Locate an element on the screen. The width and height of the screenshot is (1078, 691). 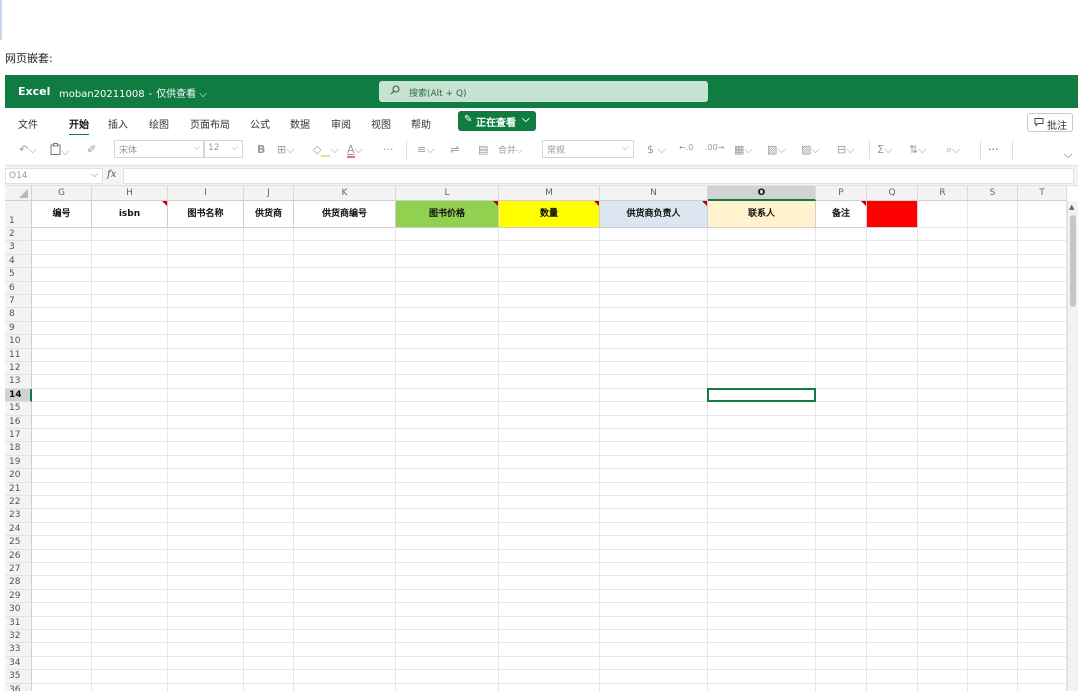
tab-1: 开始 is located at coordinates (79, 126).